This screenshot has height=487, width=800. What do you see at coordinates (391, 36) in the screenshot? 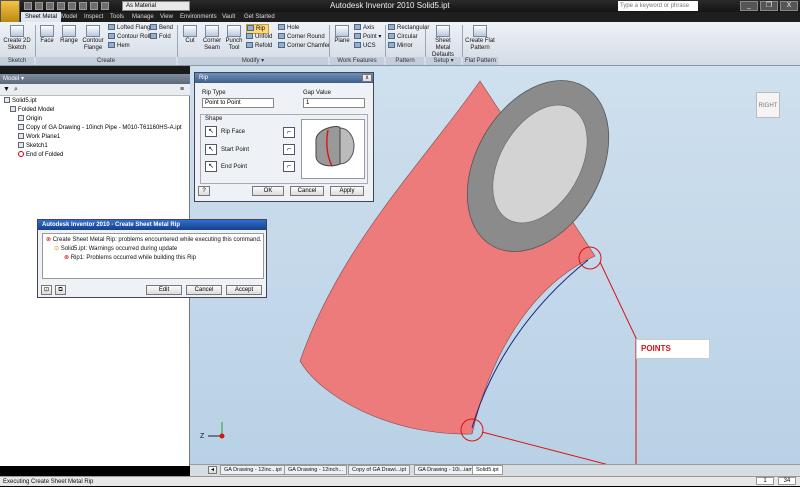
I see `circular-pattern-icon` at bounding box center [391, 36].